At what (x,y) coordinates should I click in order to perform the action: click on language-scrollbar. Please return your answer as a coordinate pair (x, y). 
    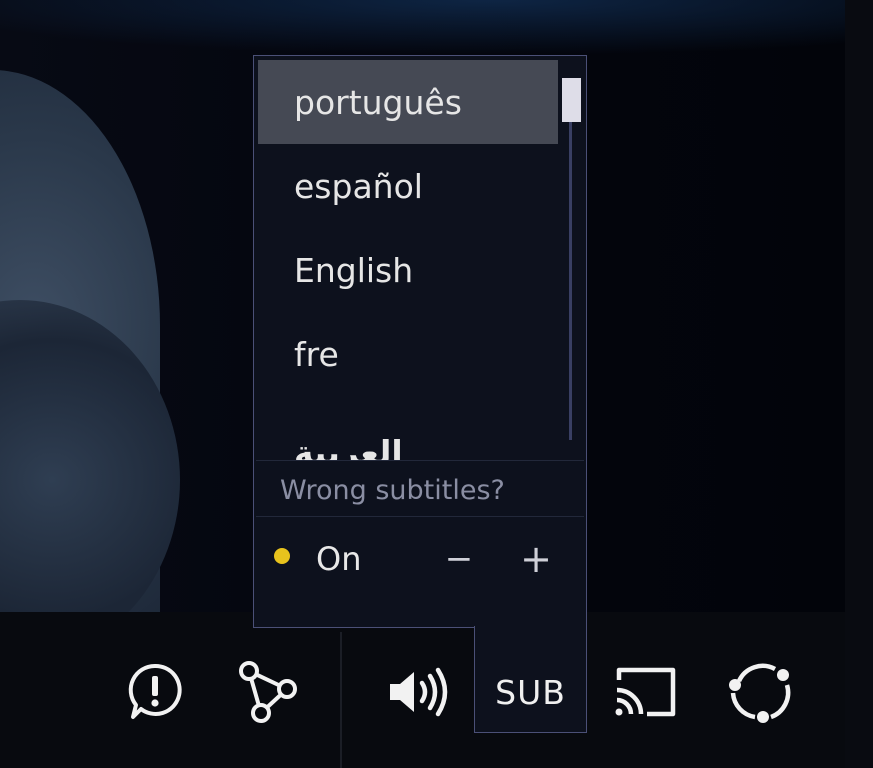
    Looking at the image, I should click on (570, 261).